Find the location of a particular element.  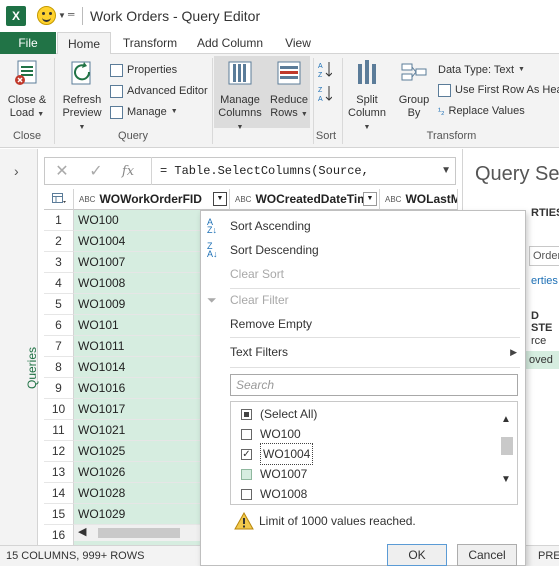

properties-button: Properties is located at coordinates (143, 70).